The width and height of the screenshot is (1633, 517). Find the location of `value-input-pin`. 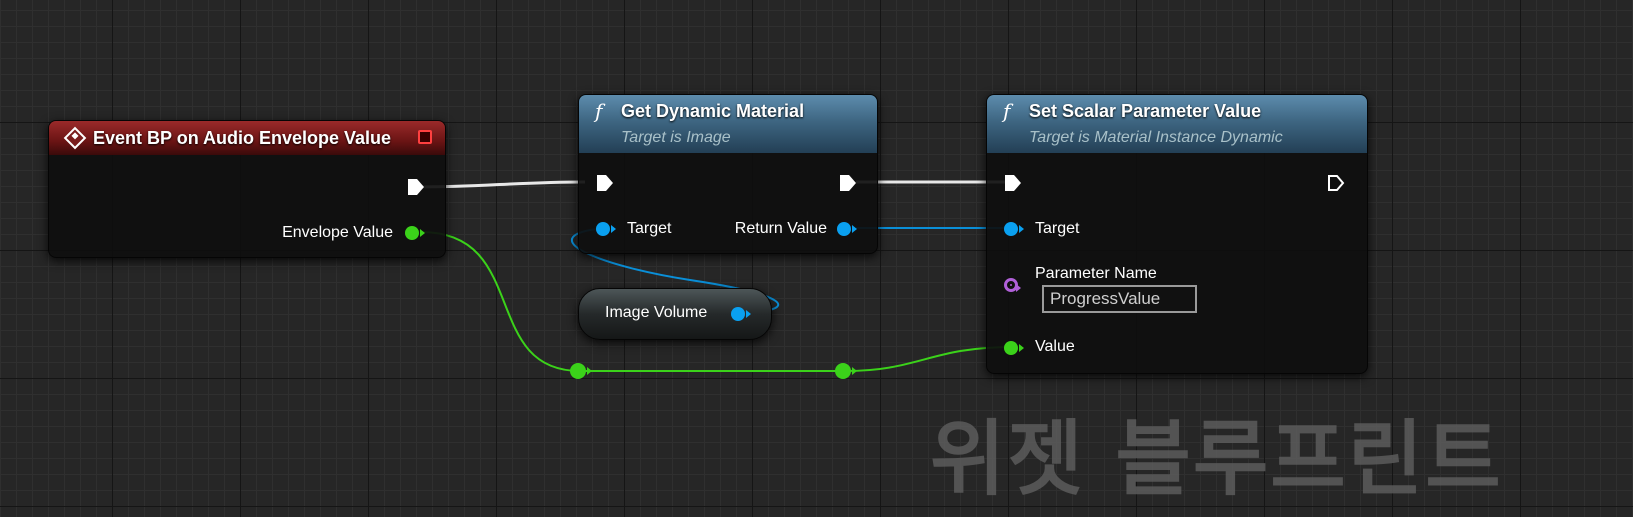

value-input-pin is located at coordinates (1014, 348).